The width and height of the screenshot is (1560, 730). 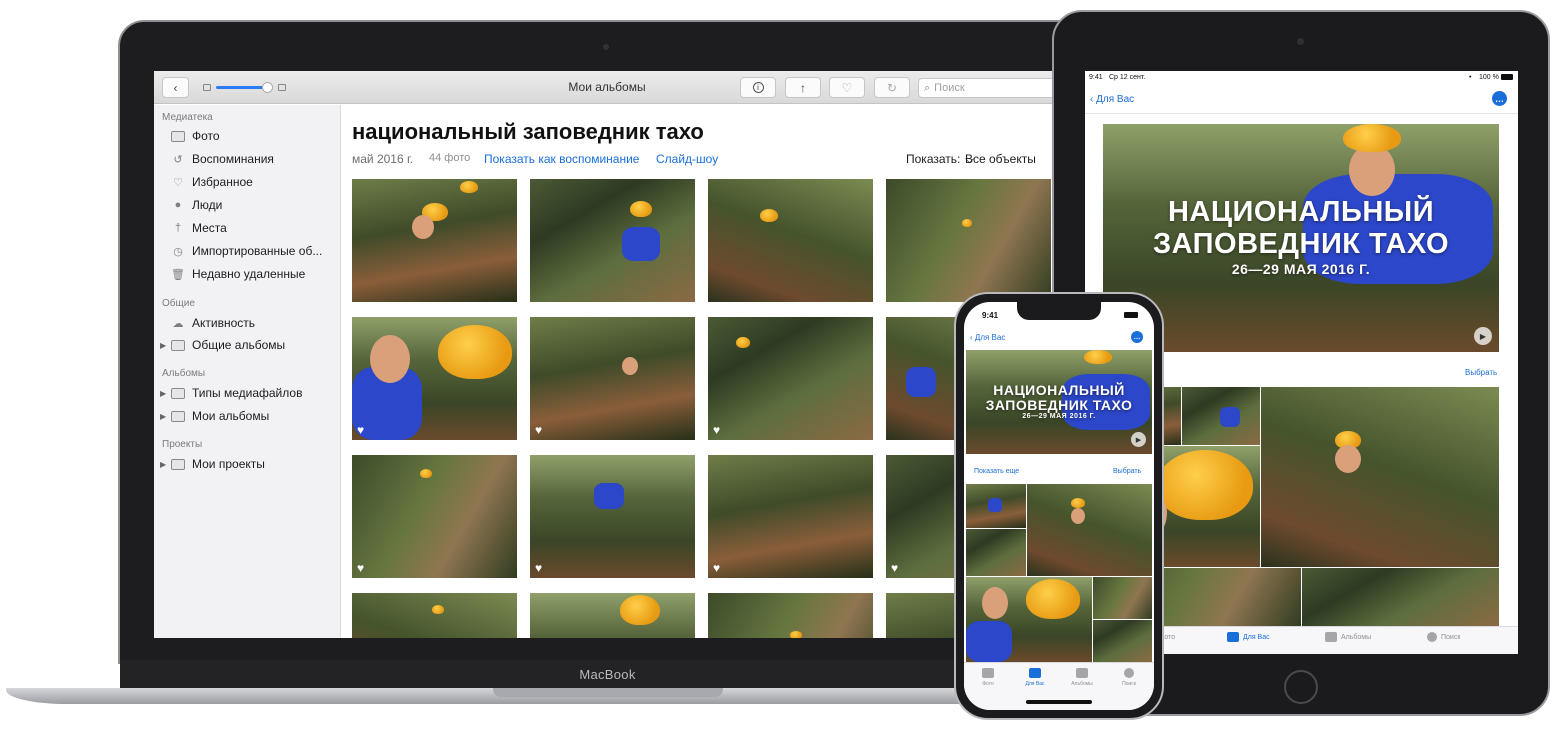 What do you see at coordinates (222, 182) in the screenshot?
I see `sidebar-item-label: Избранное` at bounding box center [222, 182].